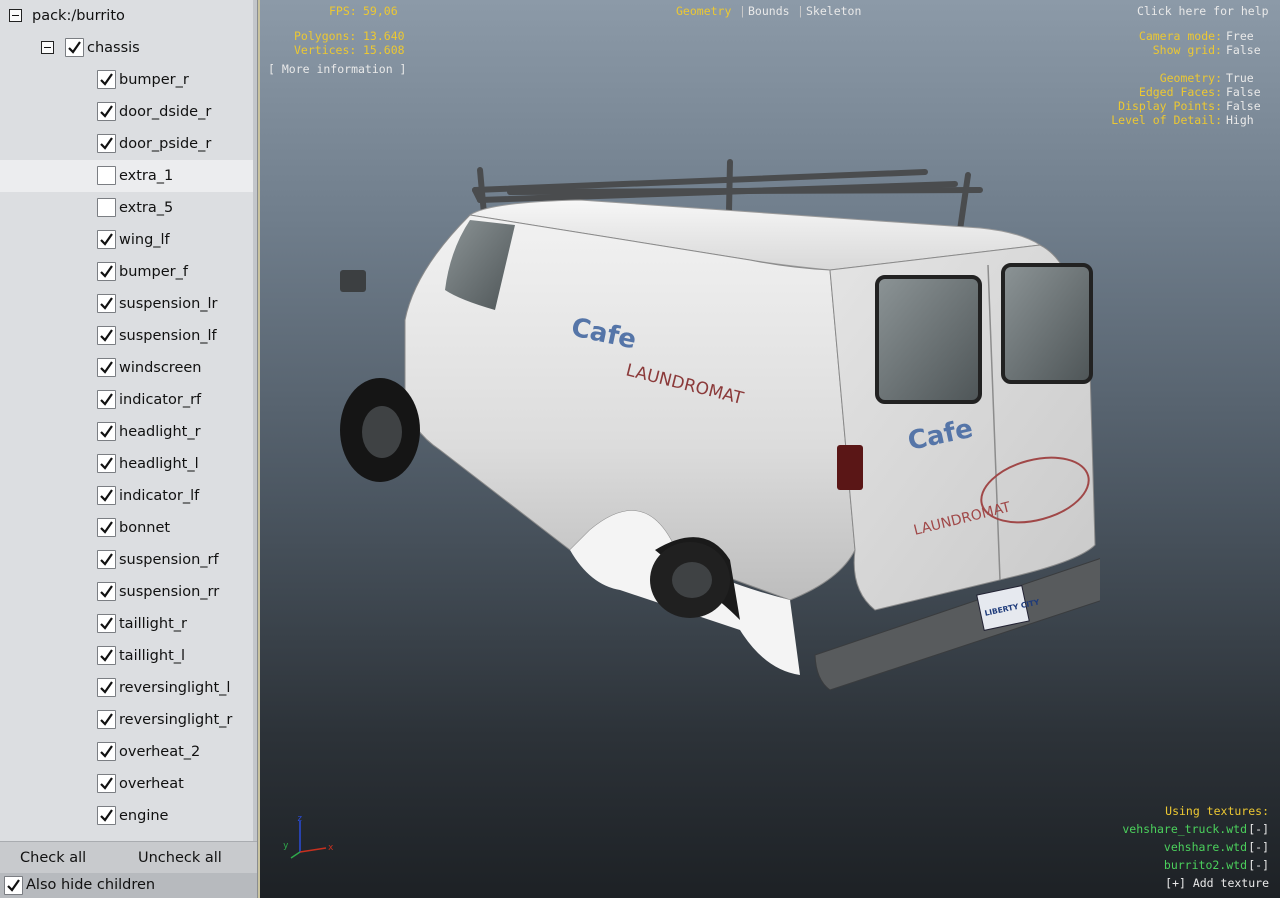 The width and height of the screenshot is (1280, 898). Describe the element at coordinates (833, 11) in the screenshot. I see `mode-skeleton: Skeleton` at that location.